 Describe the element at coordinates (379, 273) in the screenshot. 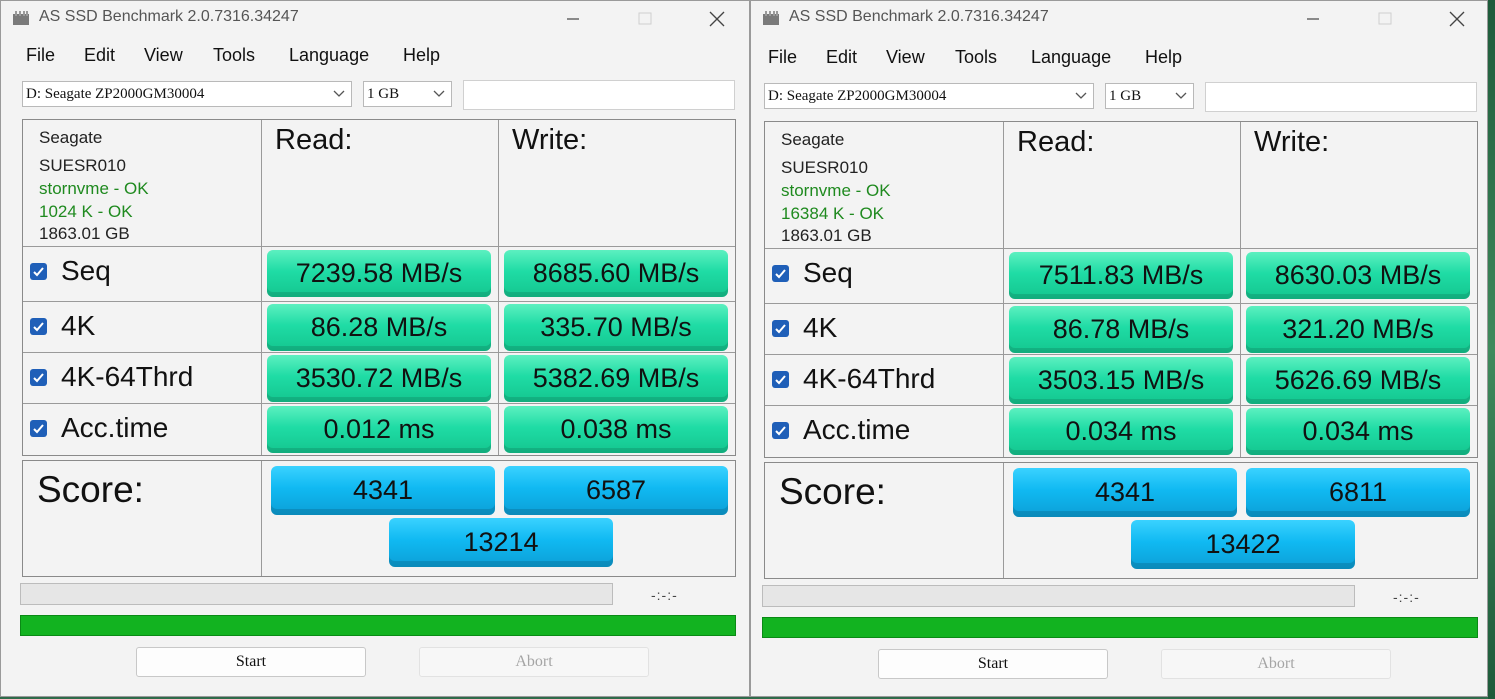

I see `seq-read-value: 7239.58 MB/s` at that location.